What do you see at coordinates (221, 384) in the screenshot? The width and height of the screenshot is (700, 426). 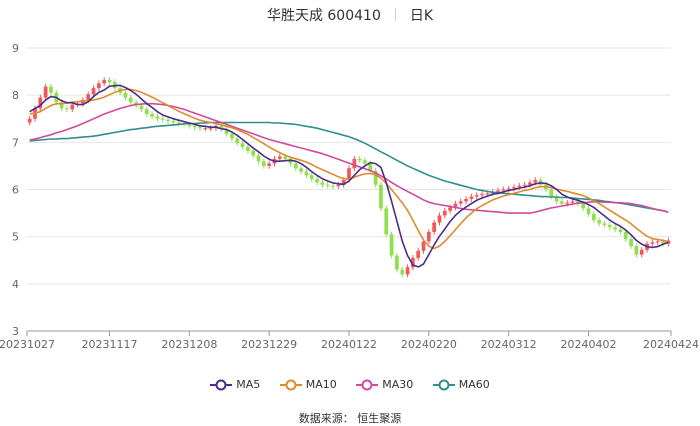 I see `legend-ma5-icon` at bounding box center [221, 384].